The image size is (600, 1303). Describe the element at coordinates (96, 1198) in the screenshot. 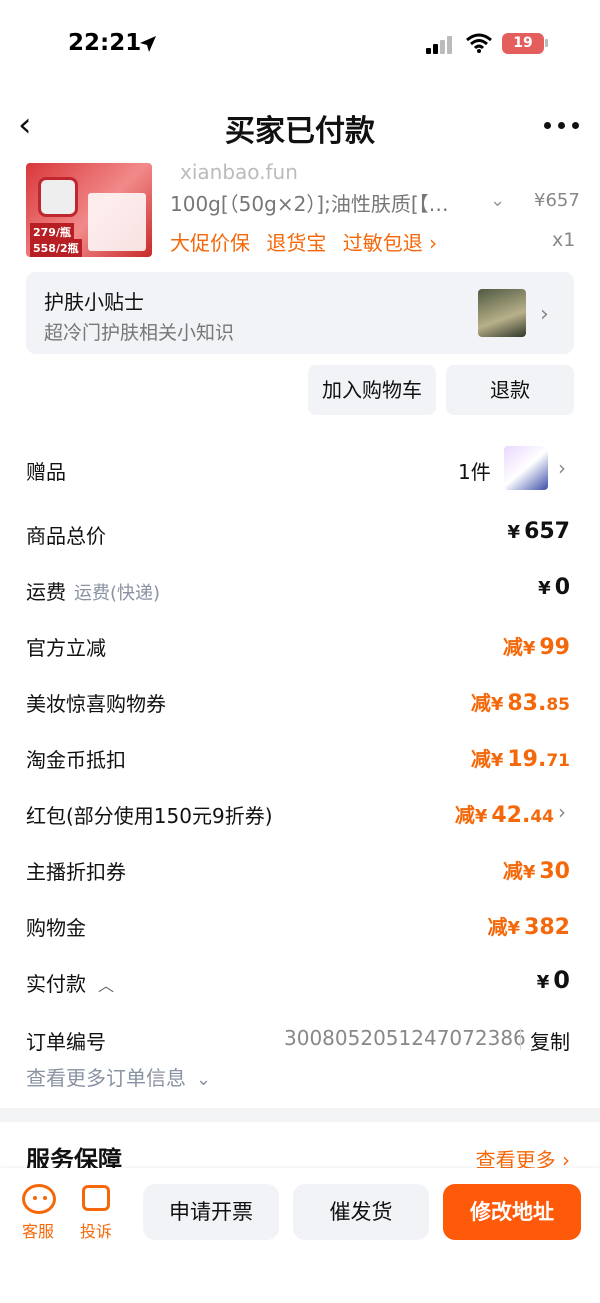

I see `complaint-icon` at that location.